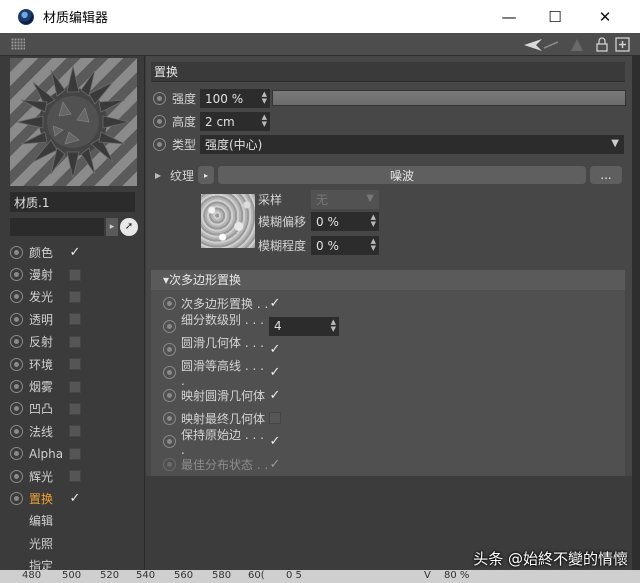  Describe the element at coordinates (449, 98) in the screenshot. I see `strength-slider` at that location.